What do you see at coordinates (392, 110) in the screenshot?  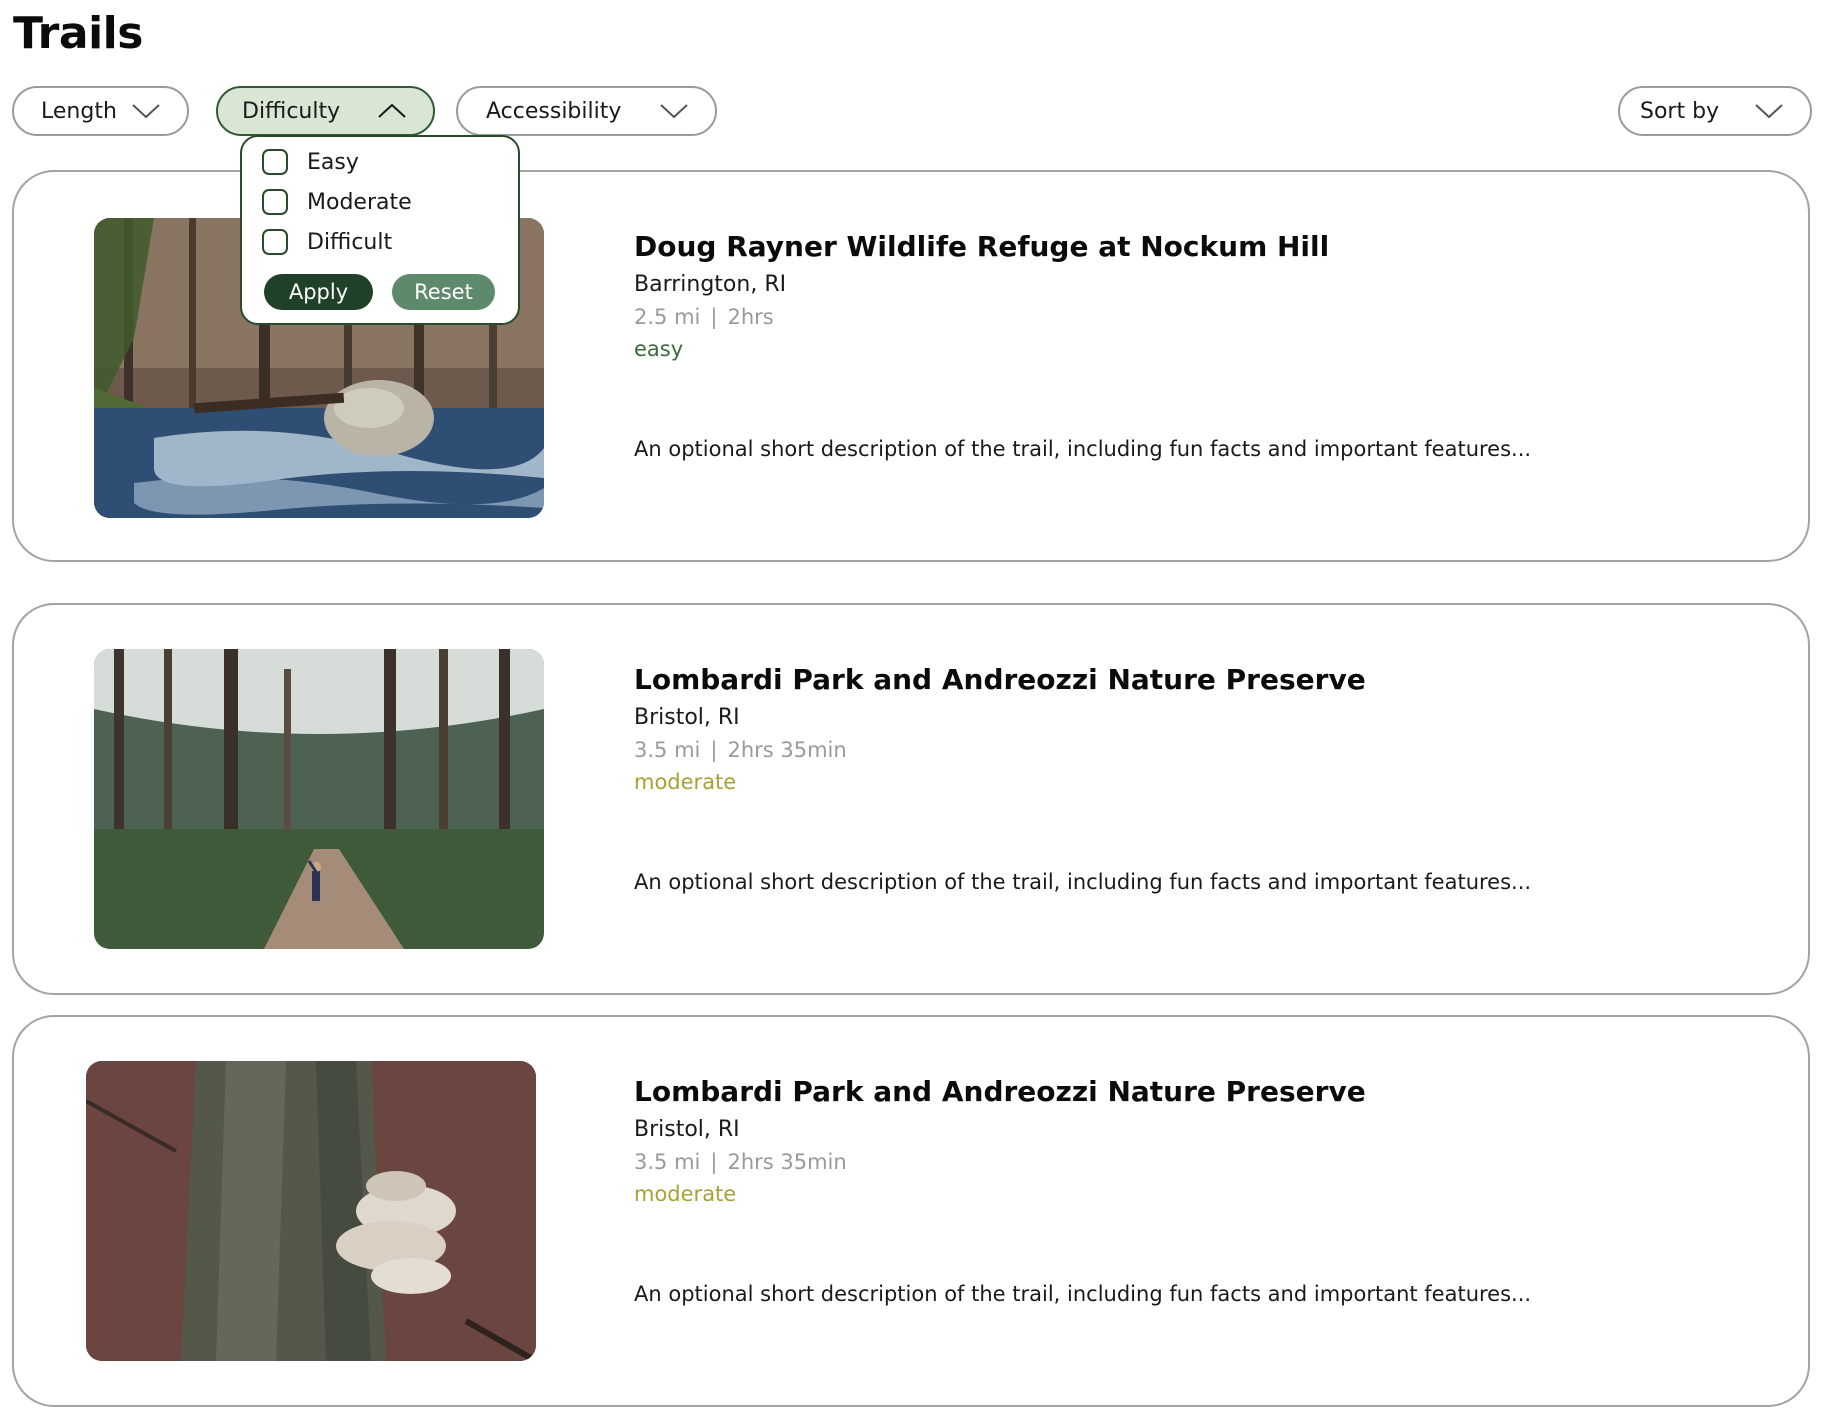 I see `chevron-up-icon` at bounding box center [392, 110].